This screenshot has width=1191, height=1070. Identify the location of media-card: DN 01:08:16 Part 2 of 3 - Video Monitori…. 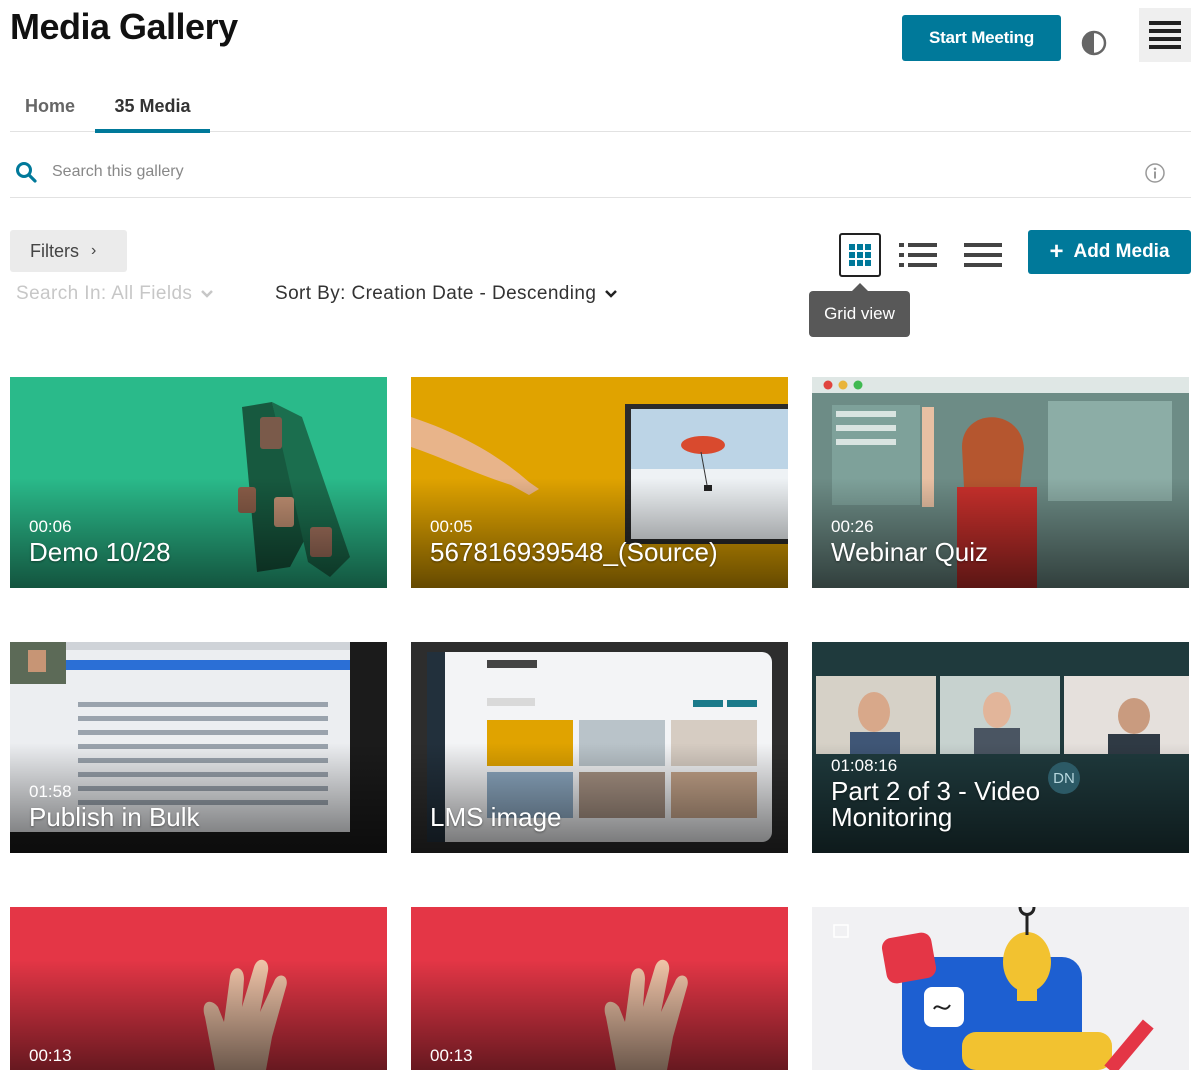
(1000, 747).